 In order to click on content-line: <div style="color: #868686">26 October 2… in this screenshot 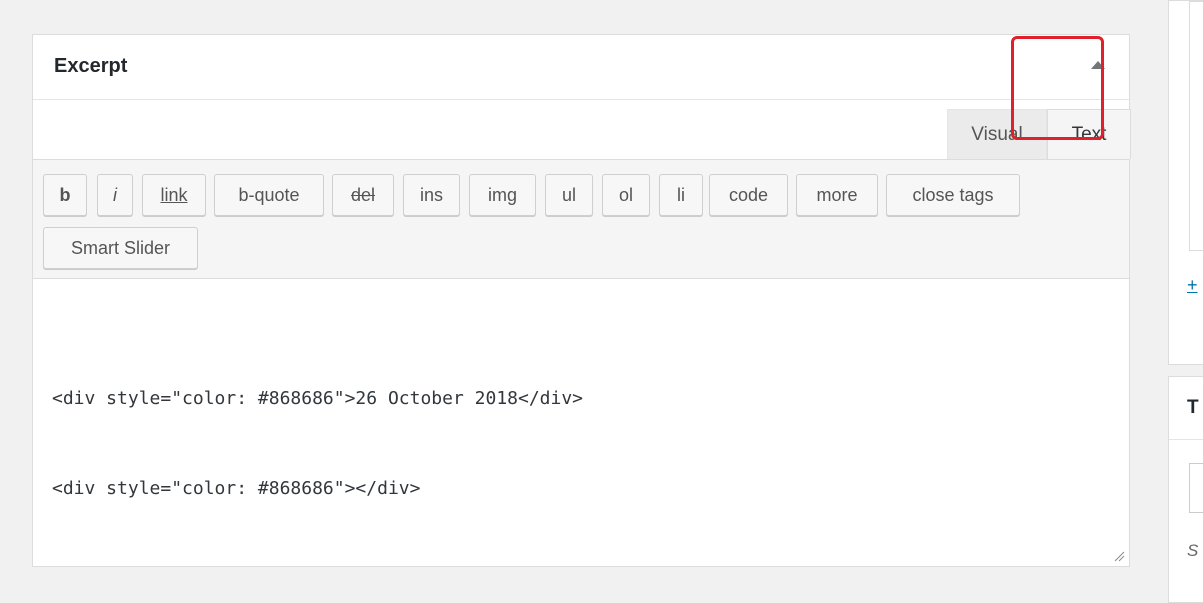, I will do `click(318, 398)`.